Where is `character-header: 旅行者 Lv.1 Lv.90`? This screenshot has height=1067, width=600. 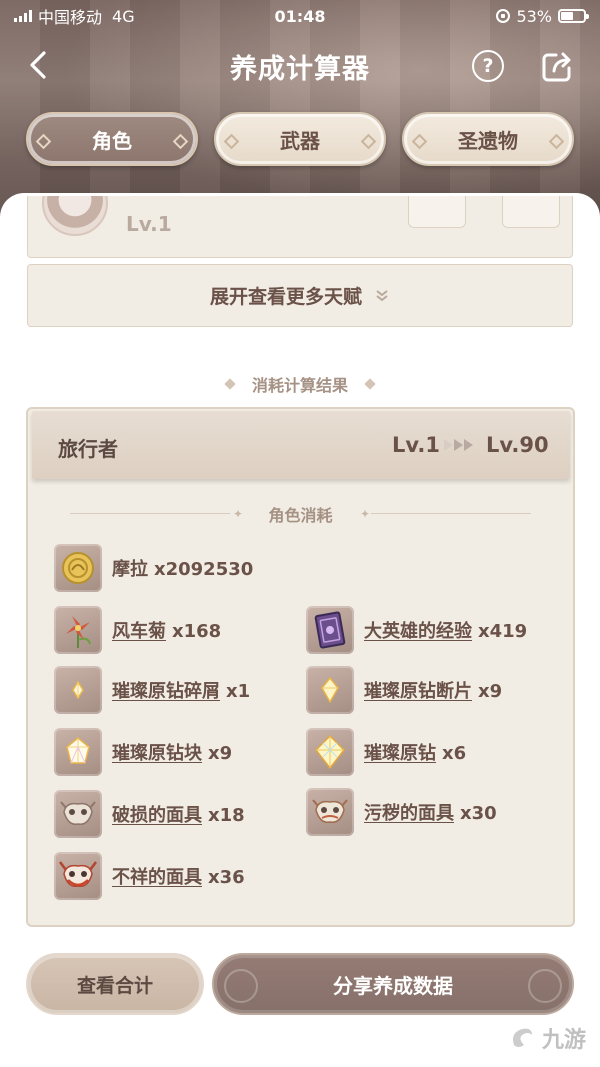
character-header: 旅行者 Lv.1 Lv.90 is located at coordinates (301, 445).